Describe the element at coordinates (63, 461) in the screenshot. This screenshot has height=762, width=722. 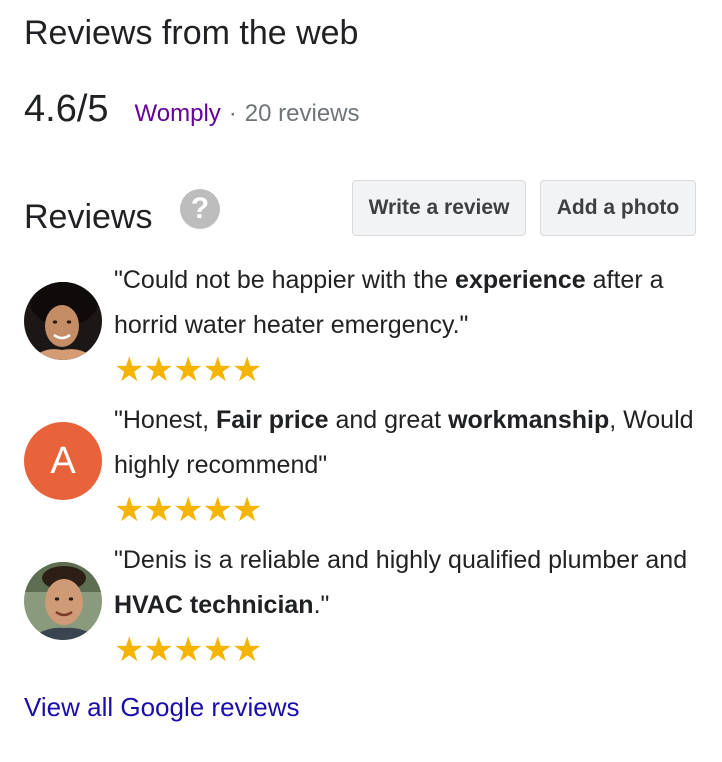
I see `reviewer-avatar-letter: A` at that location.